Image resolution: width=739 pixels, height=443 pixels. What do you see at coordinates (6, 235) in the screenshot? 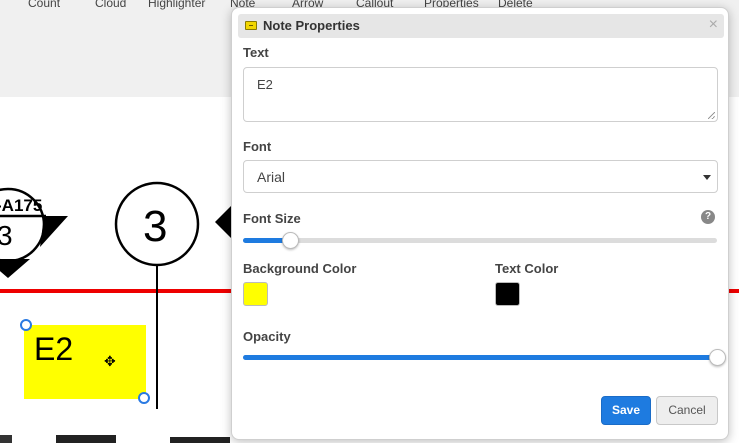
I see `section-tag-bottom-text: 3` at bounding box center [6, 235].